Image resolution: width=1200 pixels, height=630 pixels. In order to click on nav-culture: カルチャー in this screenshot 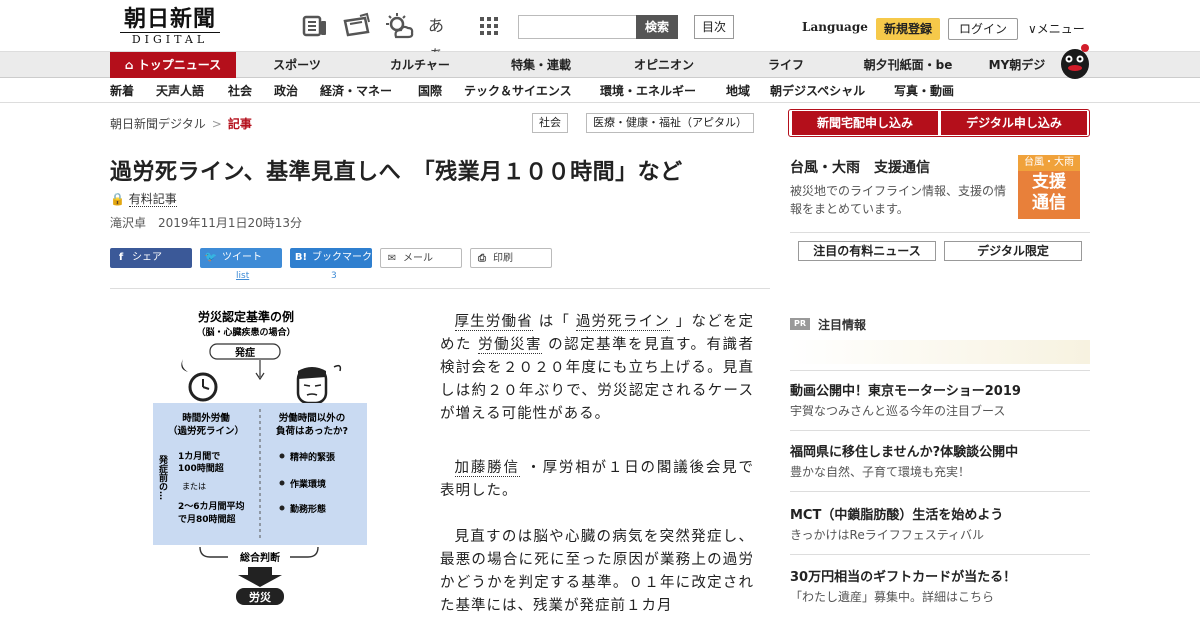, I will do `click(420, 65)`.